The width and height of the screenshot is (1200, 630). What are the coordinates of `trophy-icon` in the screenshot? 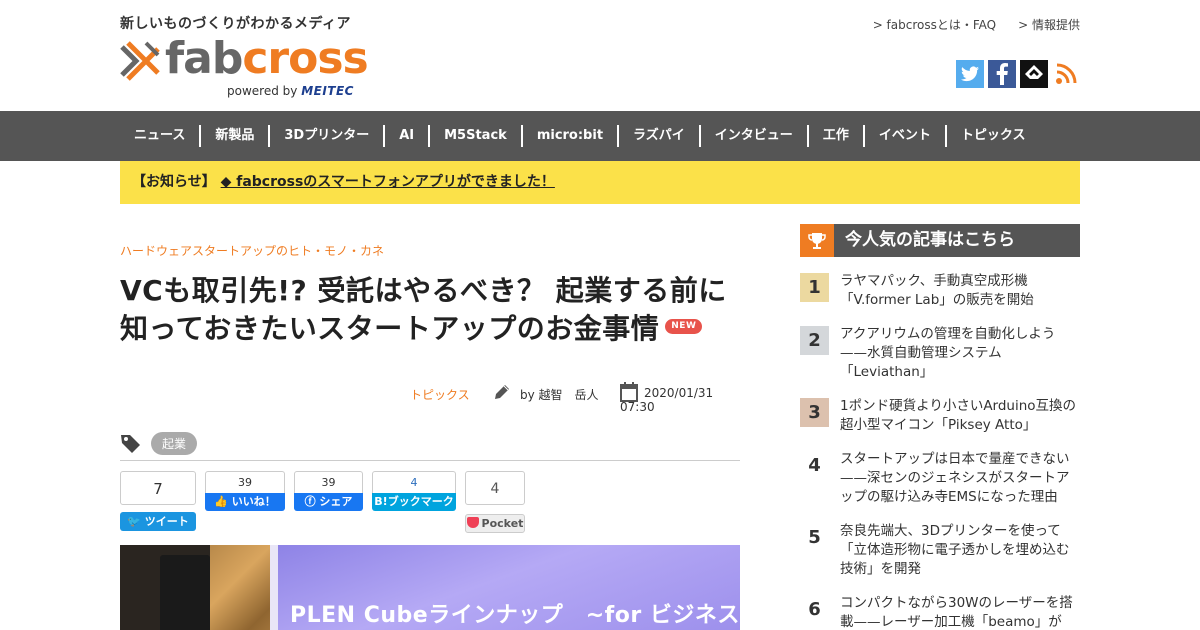 It's located at (817, 240).